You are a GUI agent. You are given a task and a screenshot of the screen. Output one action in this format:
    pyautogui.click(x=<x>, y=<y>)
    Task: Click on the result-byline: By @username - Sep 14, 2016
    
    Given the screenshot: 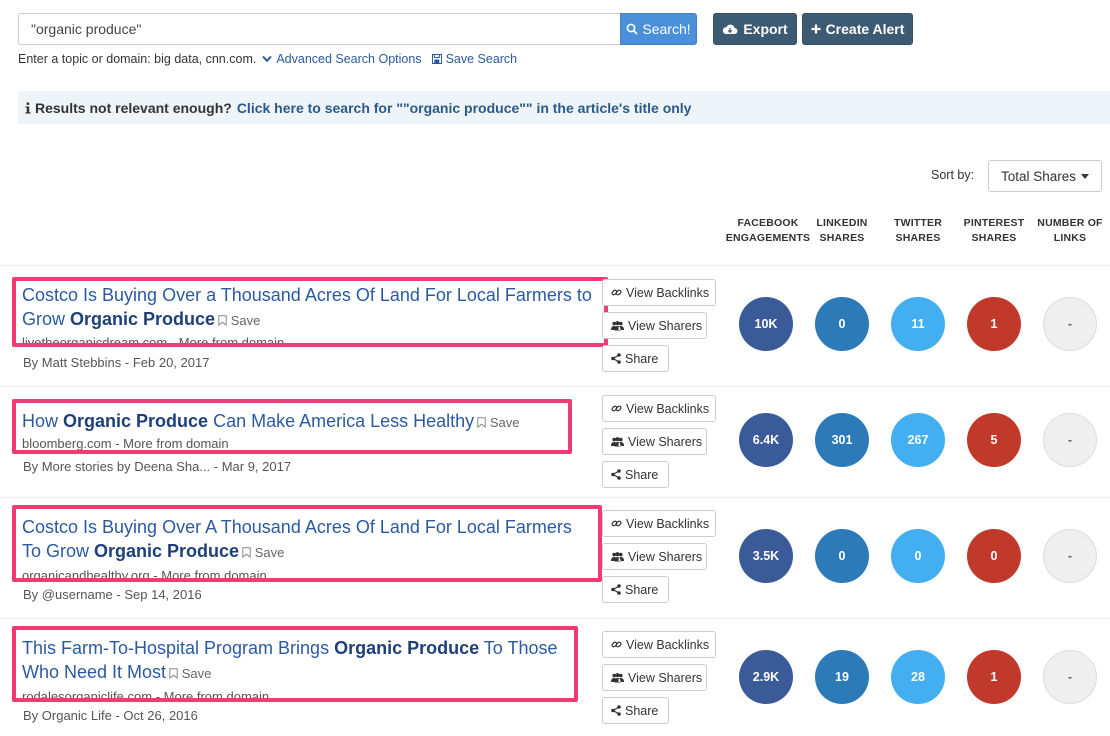 What is the action you would take?
    pyautogui.click(x=112, y=594)
    